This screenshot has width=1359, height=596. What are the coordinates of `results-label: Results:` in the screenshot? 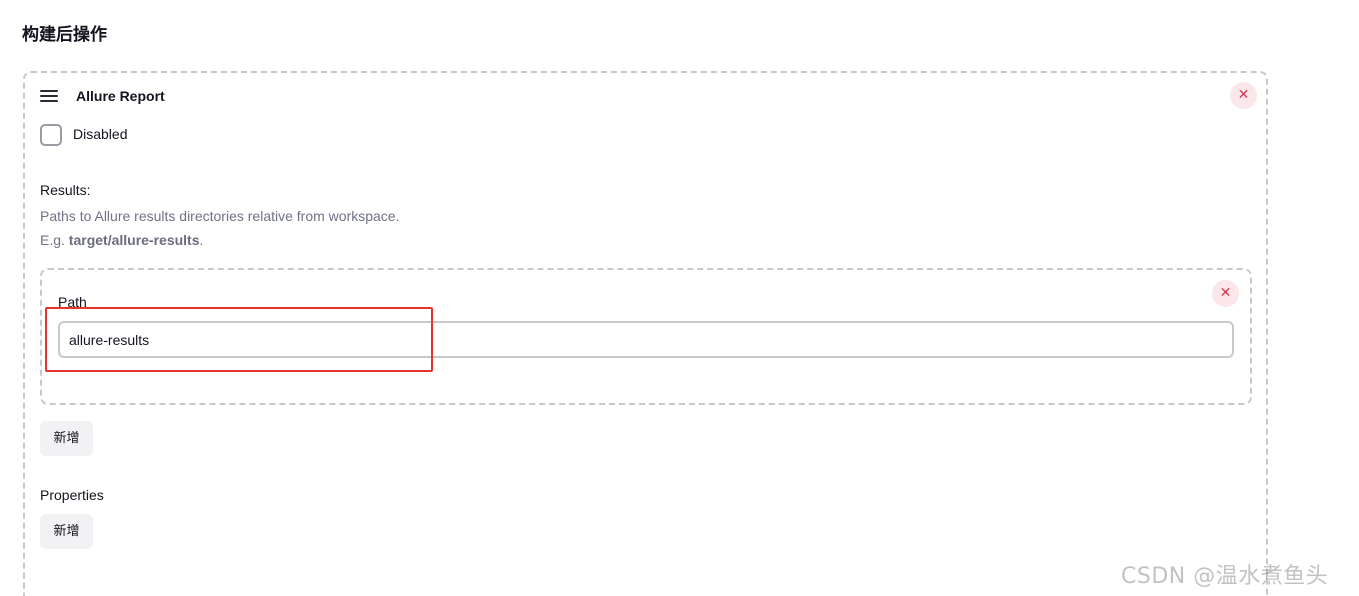 It's located at (65, 190).